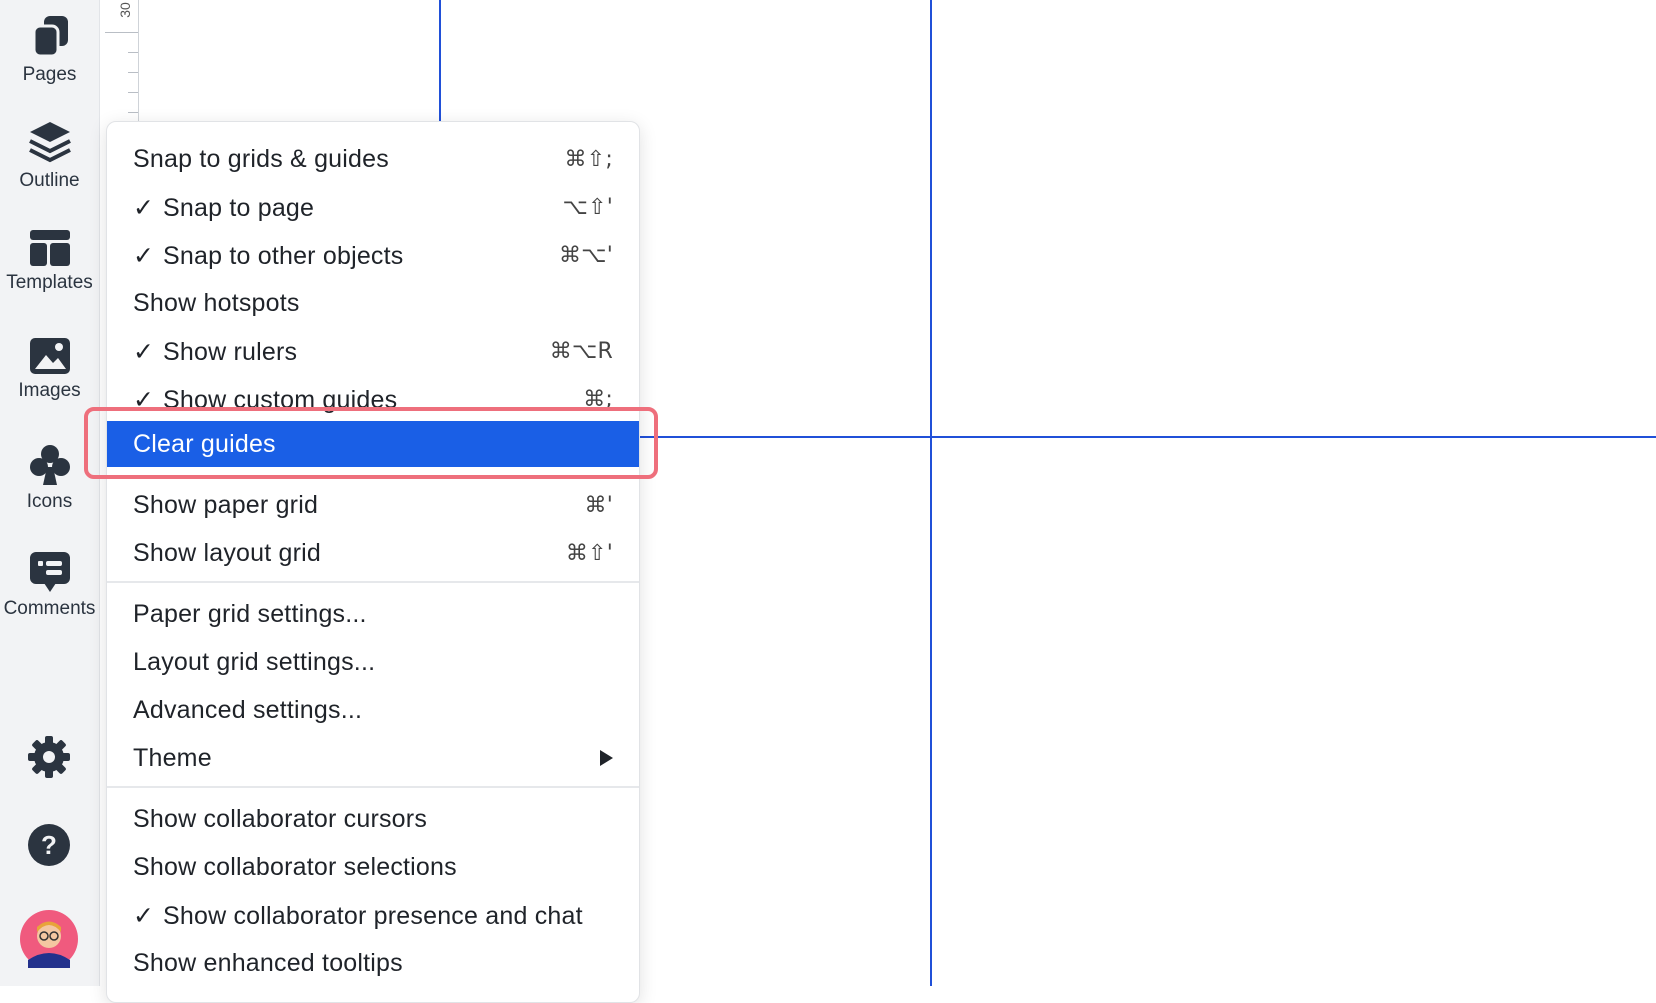 The height and width of the screenshot is (1003, 1656). I want to click on menu-item-show-collaborator-presence: ✓ Show collaborator presence and chat, so click(373, 915).